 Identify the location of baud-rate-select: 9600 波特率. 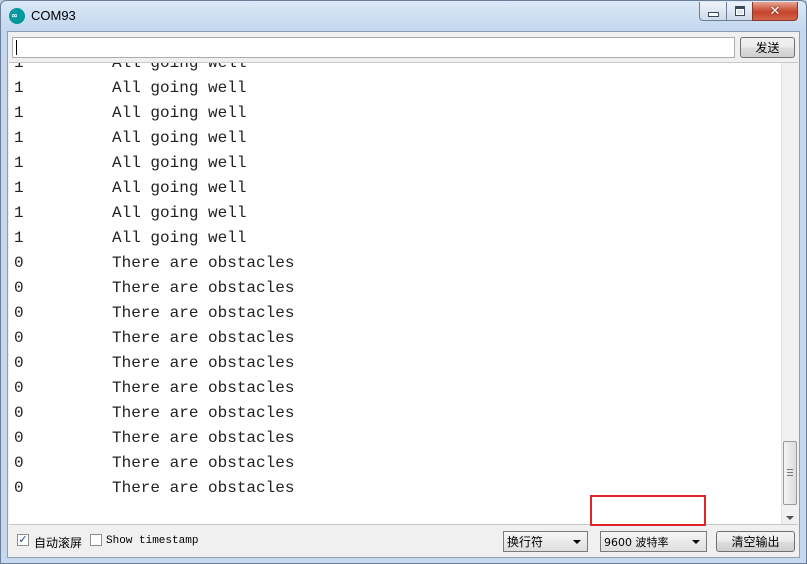
(653, 541).